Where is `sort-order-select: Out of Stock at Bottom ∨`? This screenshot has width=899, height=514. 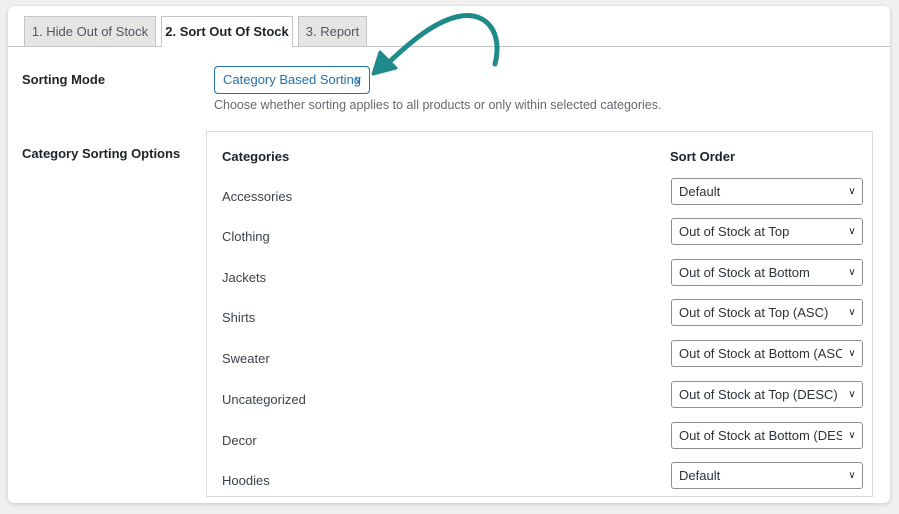 sort-order-select: Out of Stock at Bottom ∨ is located at coordinates (767, 272).